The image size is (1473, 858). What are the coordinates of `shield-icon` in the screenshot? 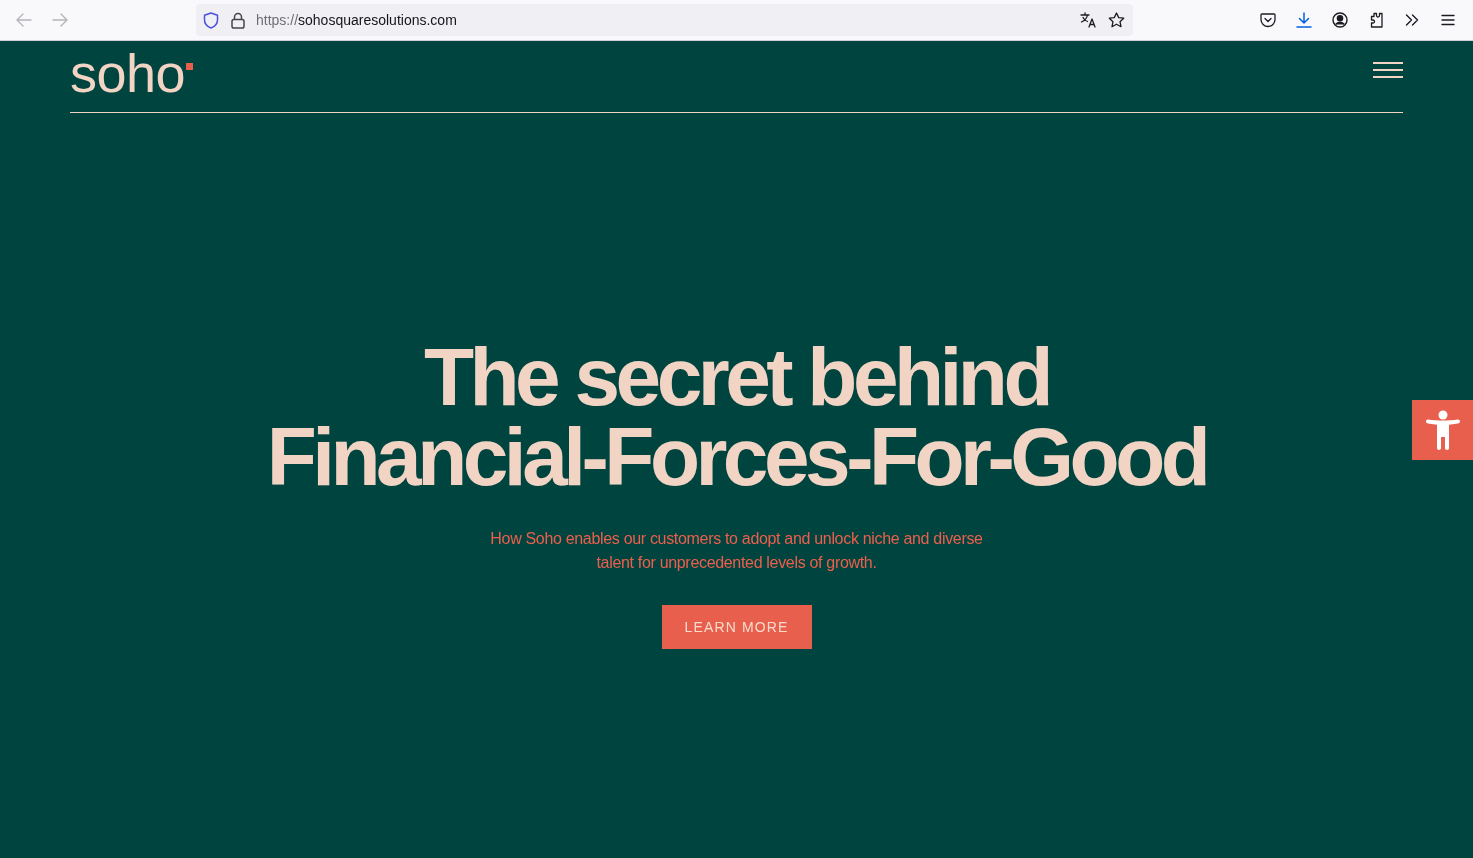 It's located at (211, 20).